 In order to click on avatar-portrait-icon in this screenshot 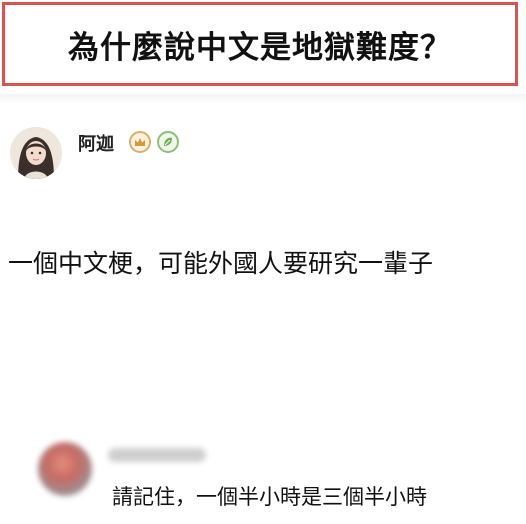, I will do `click(36, 153)`.